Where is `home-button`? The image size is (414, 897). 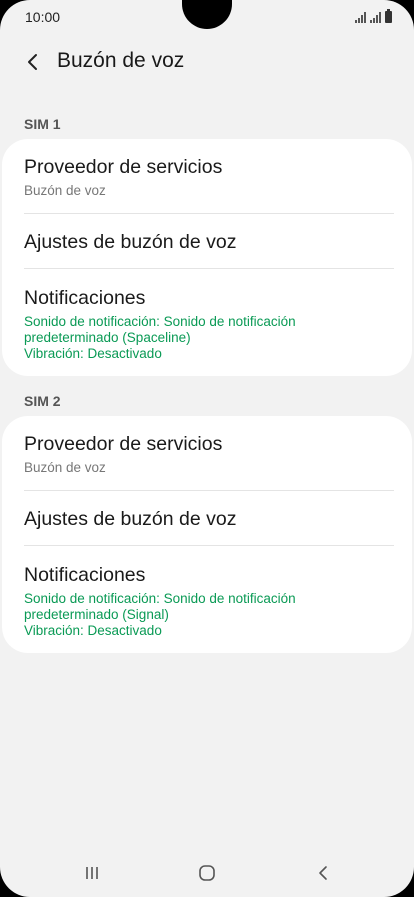
home-button is located at coordinates (207, 873).